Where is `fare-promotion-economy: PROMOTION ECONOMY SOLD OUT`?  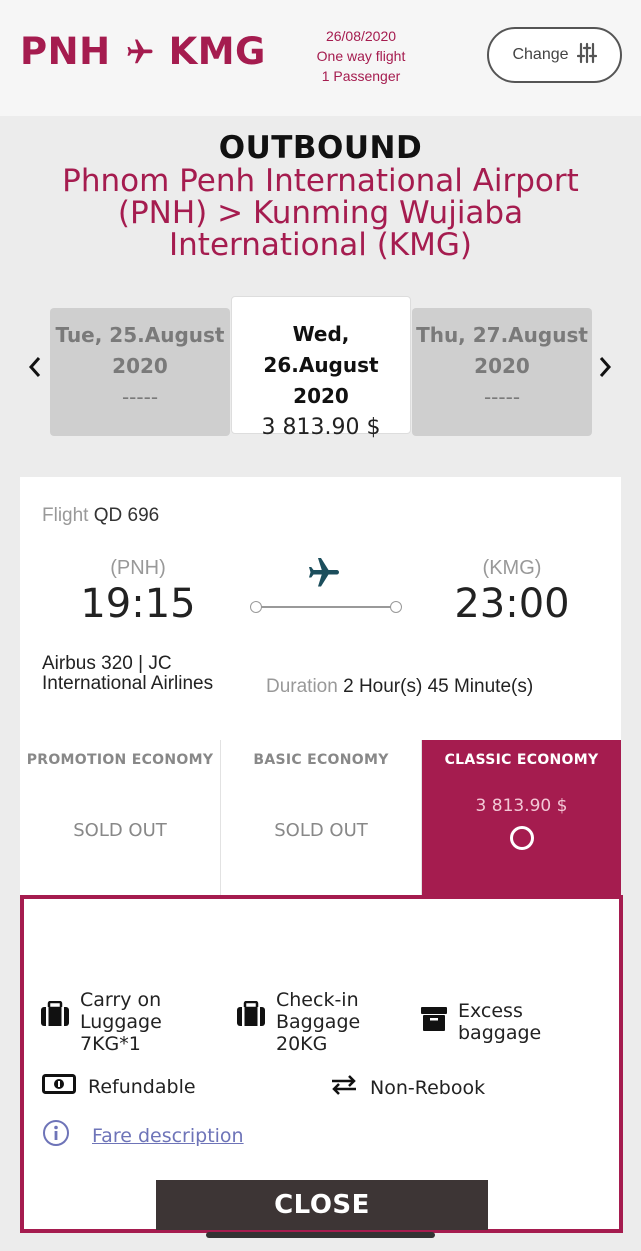
fare-promotion-economy: PROMOTION ECONOMY SOLD OUT is located at coordinates (120, 817).